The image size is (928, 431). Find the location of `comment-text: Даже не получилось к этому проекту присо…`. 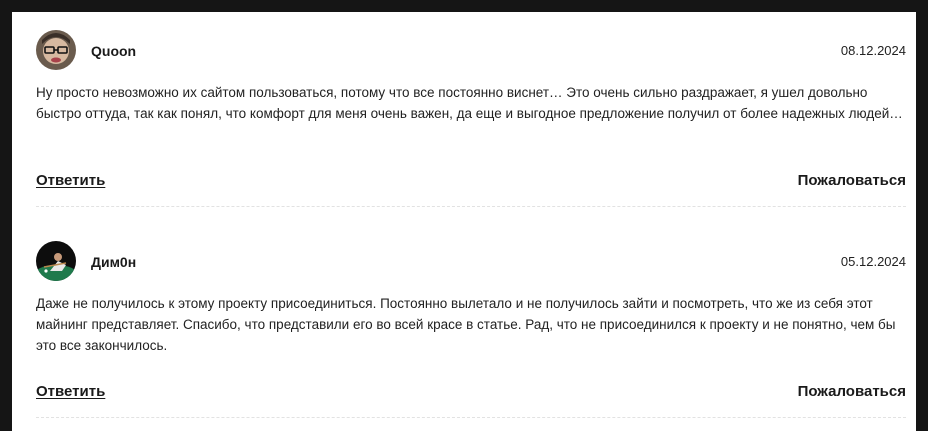

comment-text: Даже не получилось к этому проекту присо… is located at coordinates (466, 324).